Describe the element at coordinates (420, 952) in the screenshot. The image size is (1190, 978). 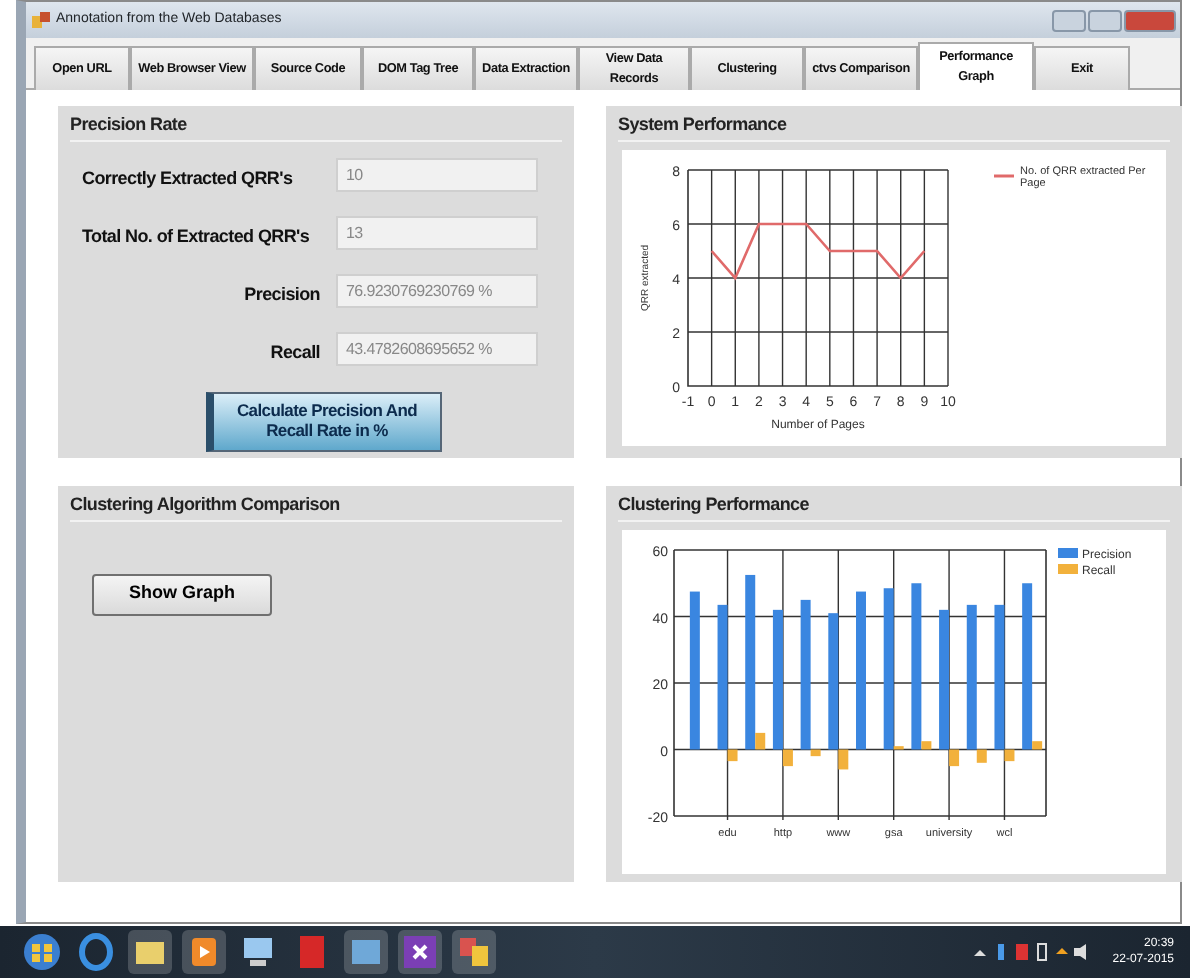
I see `visual-studio-icon` at that location.